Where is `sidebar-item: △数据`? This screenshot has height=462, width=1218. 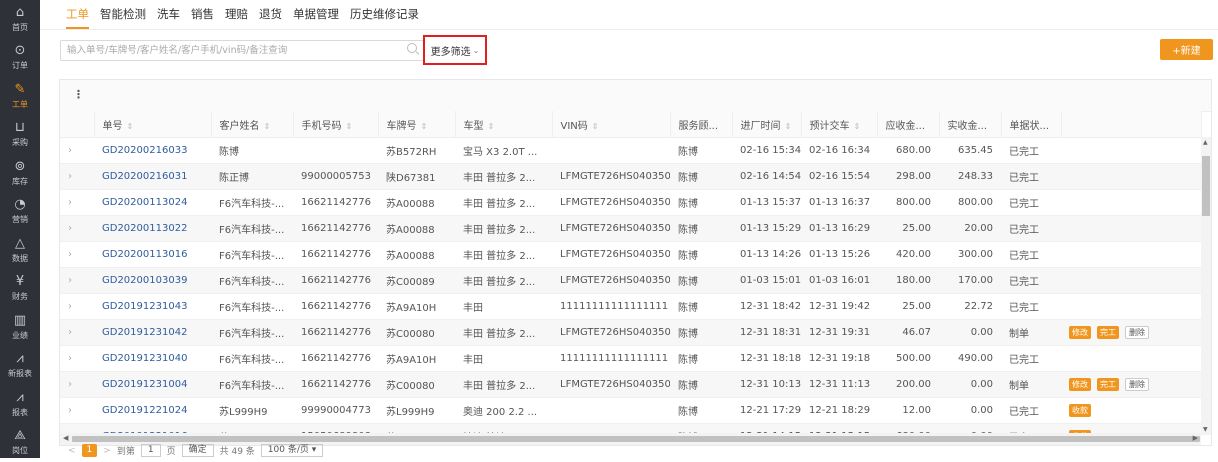 sidebar-item: △数据 is located at coordinates (20, 250).